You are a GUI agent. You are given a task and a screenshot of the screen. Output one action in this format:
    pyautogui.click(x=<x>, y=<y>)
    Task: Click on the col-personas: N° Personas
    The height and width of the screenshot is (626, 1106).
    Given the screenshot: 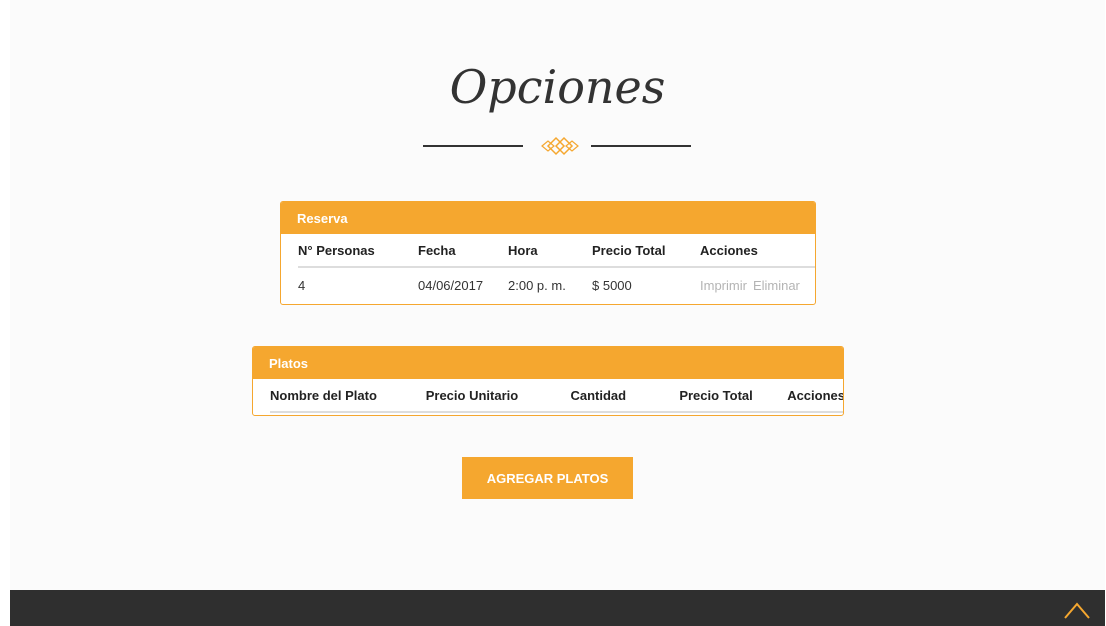 What is the action you would take?
    pyautogui.click(x=358, y=251)
    